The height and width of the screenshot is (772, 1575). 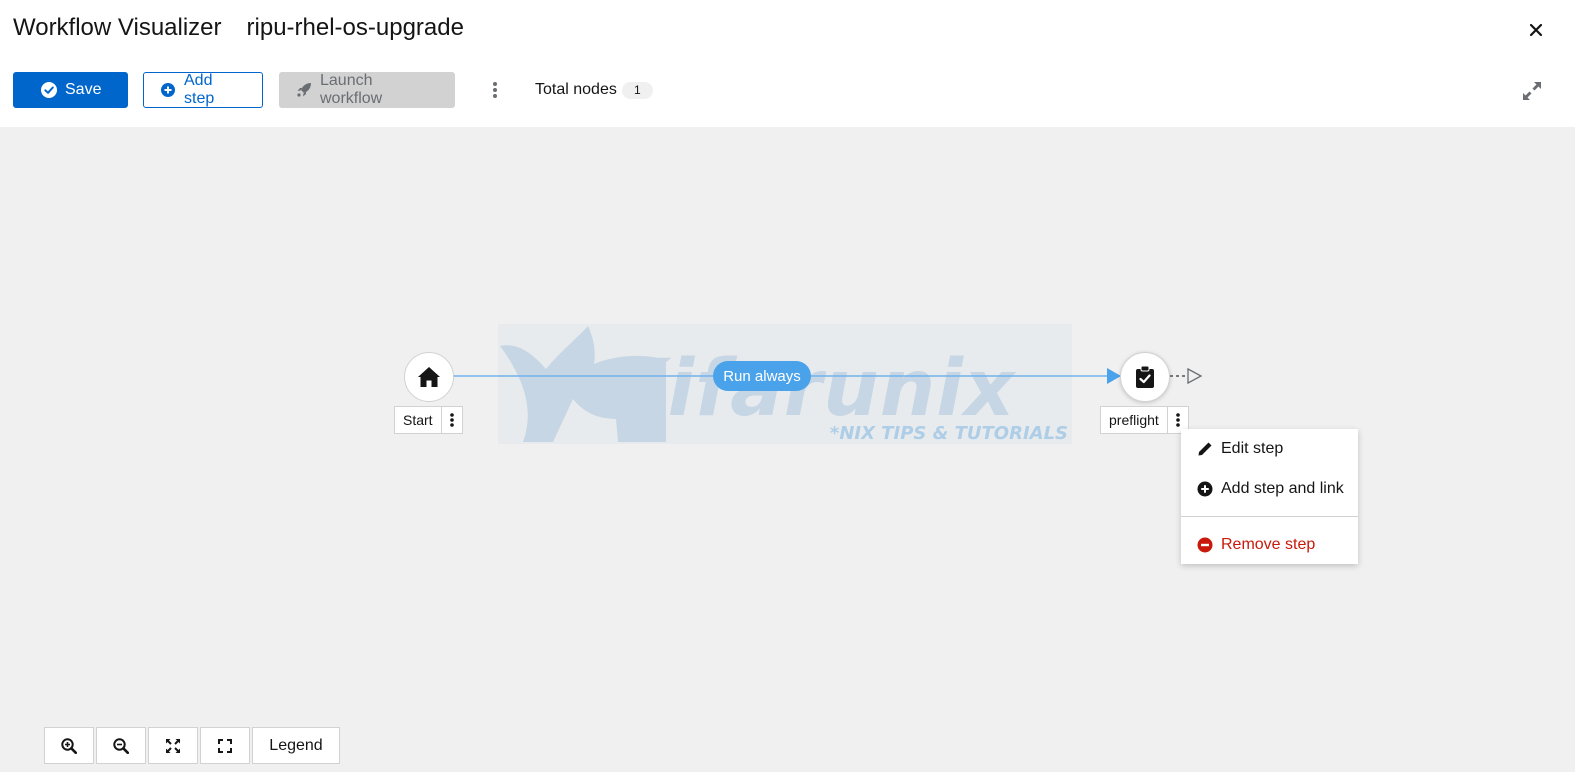 What do you see at coordinates (199, 89) in the screenshot?
I see `add-step-label: Add step` at bounding box center [199, 89].